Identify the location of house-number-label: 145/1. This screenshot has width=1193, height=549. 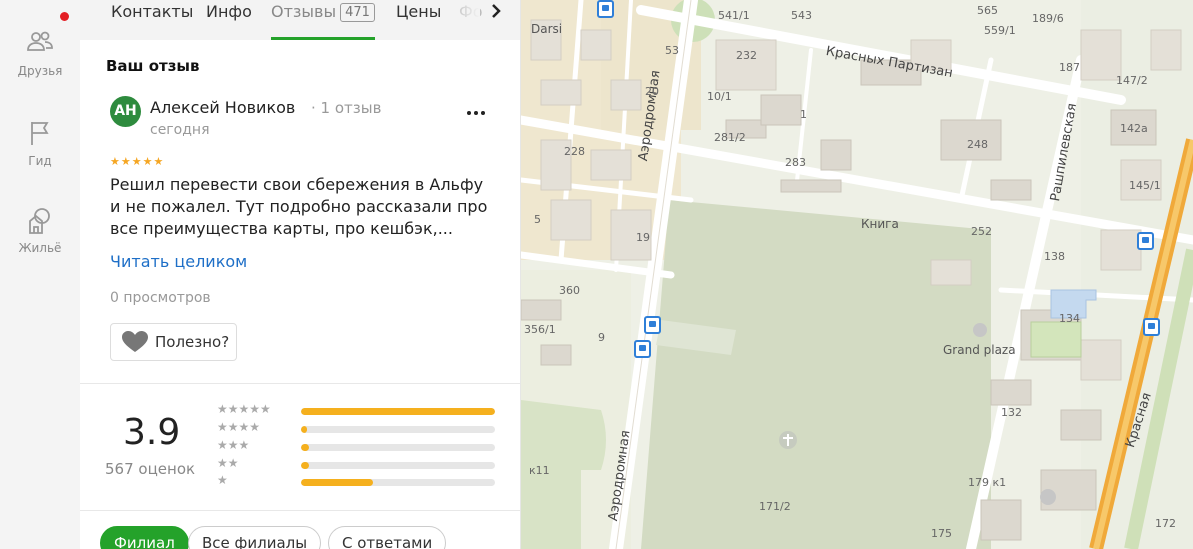
(1145, 185).